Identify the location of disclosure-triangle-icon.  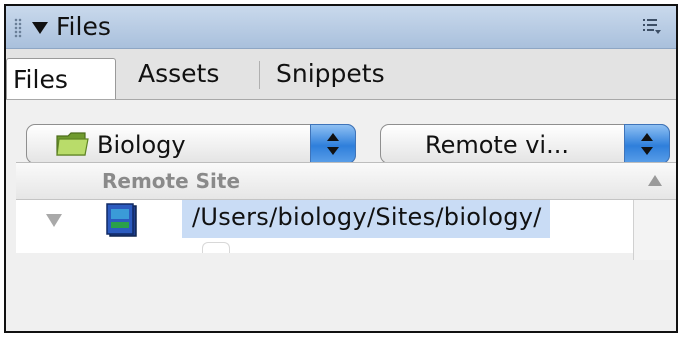
(54, 220).